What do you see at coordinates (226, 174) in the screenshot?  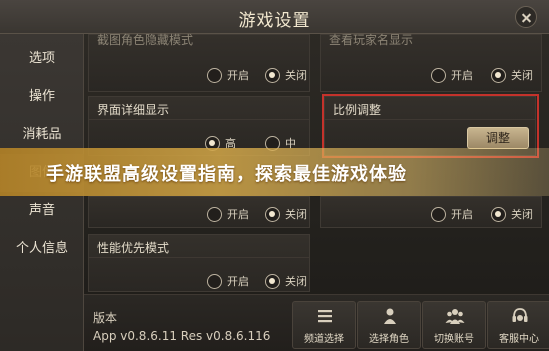 I see `banner-text: 手游联盟高级设置指南，探索最佳游戏体验` at bounding box center [226, 174].